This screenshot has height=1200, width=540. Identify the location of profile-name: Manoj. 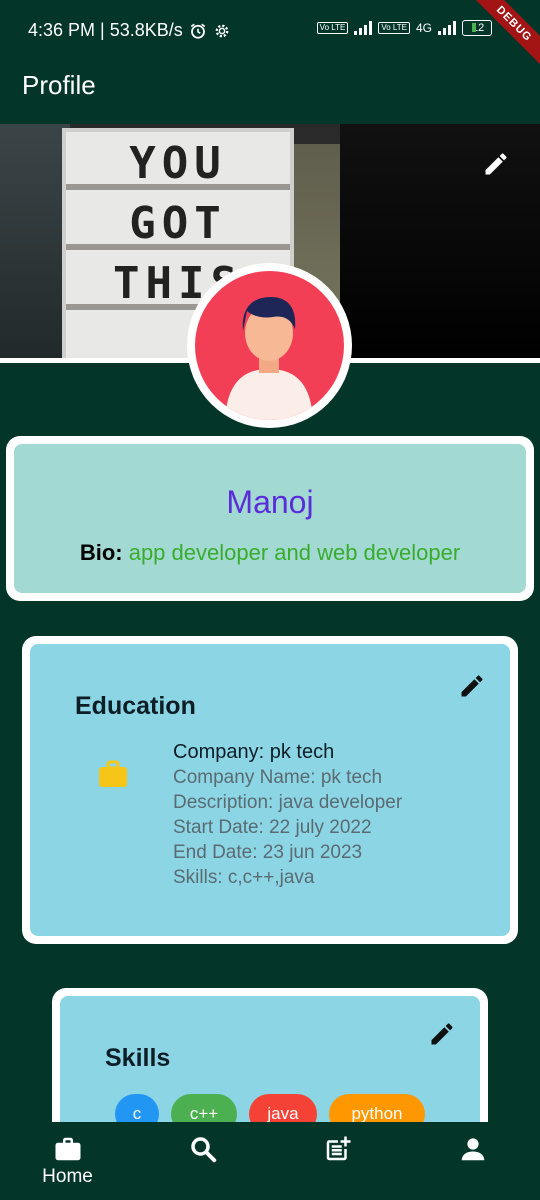
(270, 502).